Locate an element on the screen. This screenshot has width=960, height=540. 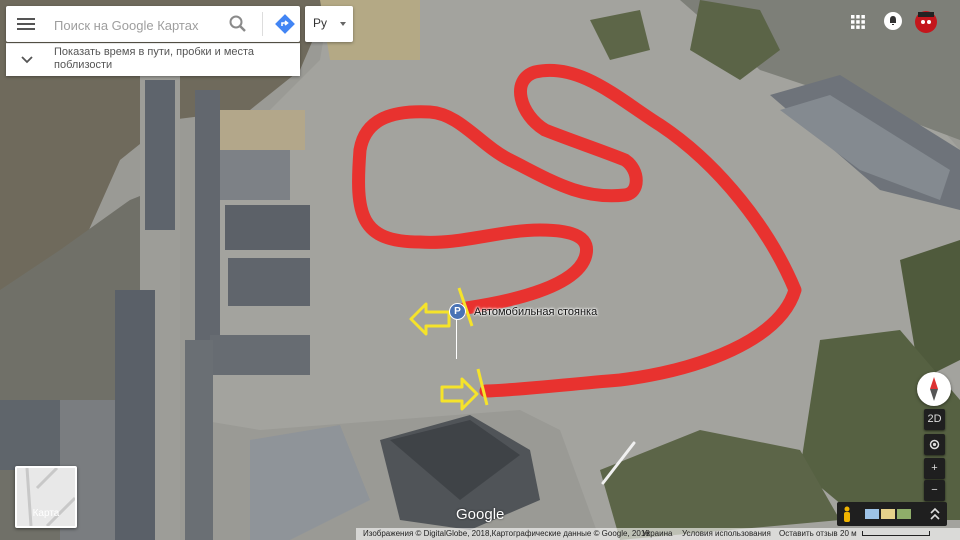
search-separator is located at coordinates (262, 24).